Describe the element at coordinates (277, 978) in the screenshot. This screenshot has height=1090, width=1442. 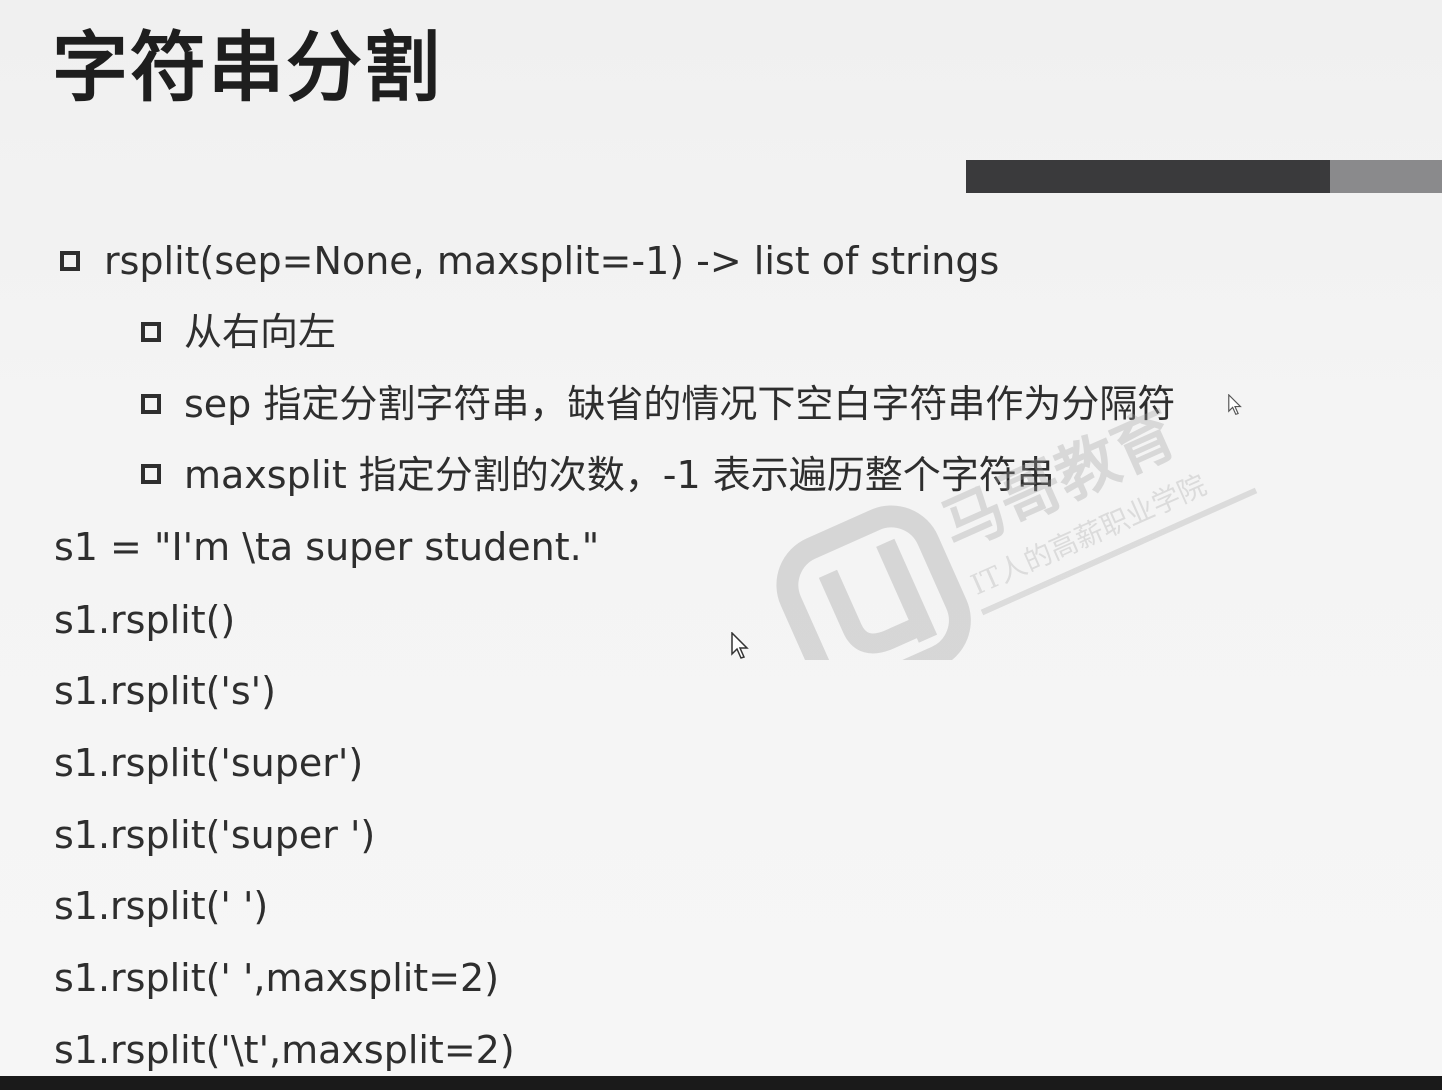
I see `code-line: s1.rsplit(' ',maxsplit=2)` at that location.